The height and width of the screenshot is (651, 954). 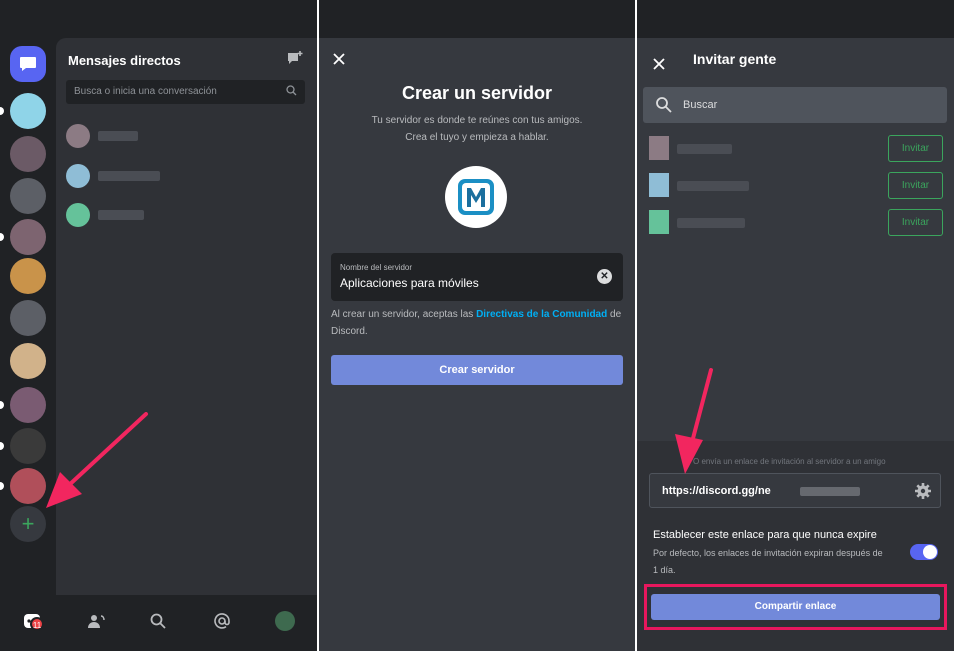 I want to click on share-link-button: Compartir enlace, so click(x=795, y=607).